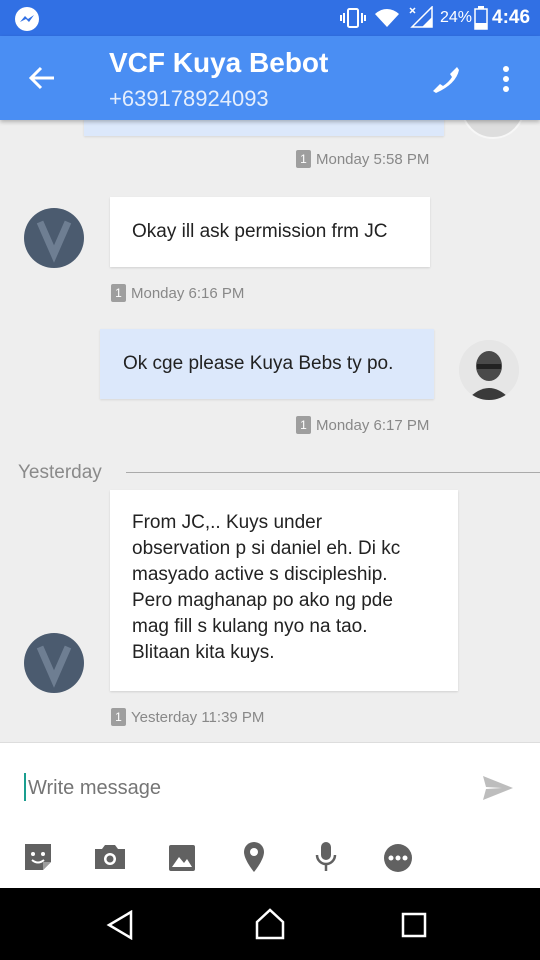 The height and width of the screenshot is (960, 540). Describe the element at coordinates (398, 860) in the screenshot. I see `more-options-icon` at that location.